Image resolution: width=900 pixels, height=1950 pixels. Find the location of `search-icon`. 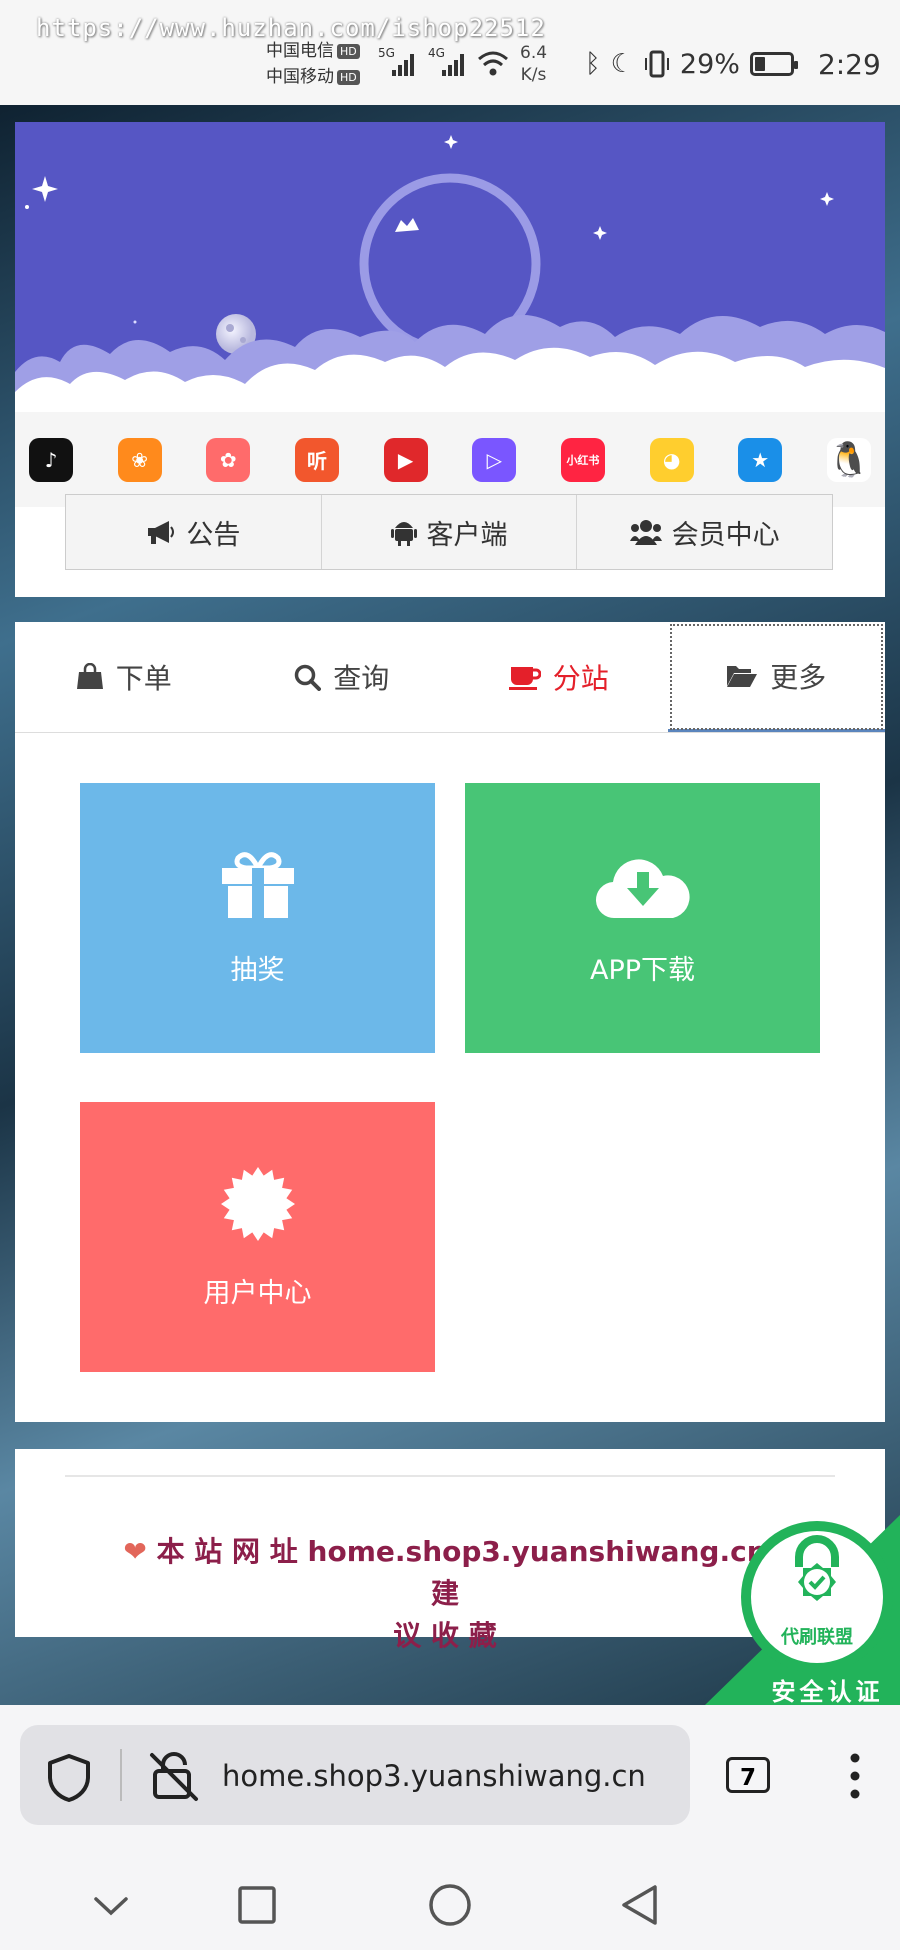

search-icon is located at coordinates (308, 677).